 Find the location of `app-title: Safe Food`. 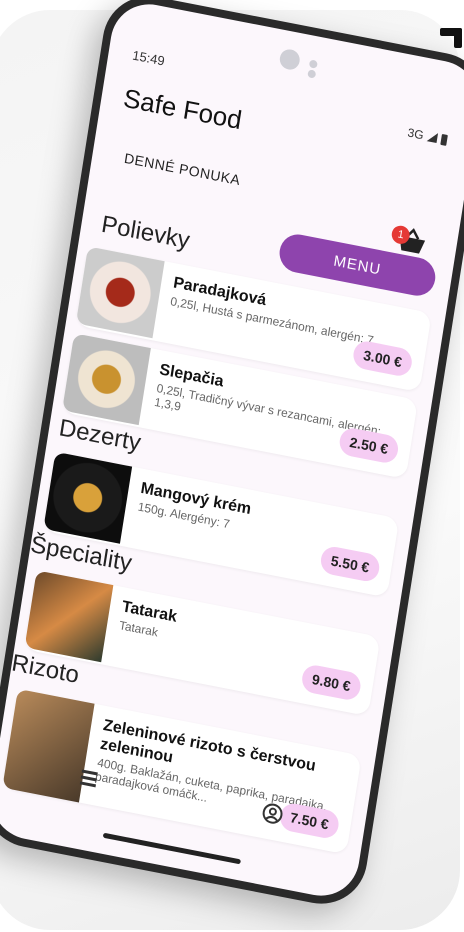

app-title: Safe Food is located at coordinates (182, 109).